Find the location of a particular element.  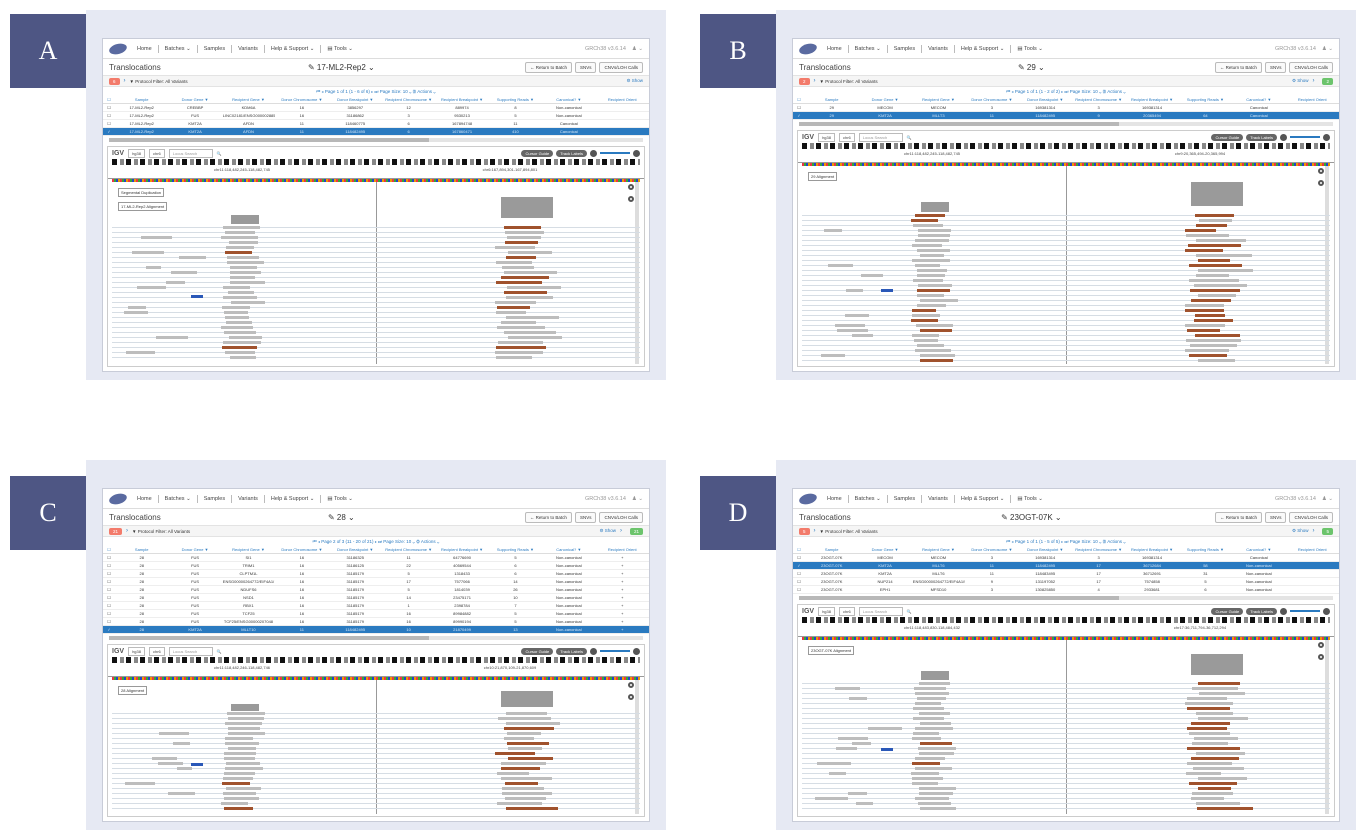

zoom-in-icon is located at coordinates (1326, 611).